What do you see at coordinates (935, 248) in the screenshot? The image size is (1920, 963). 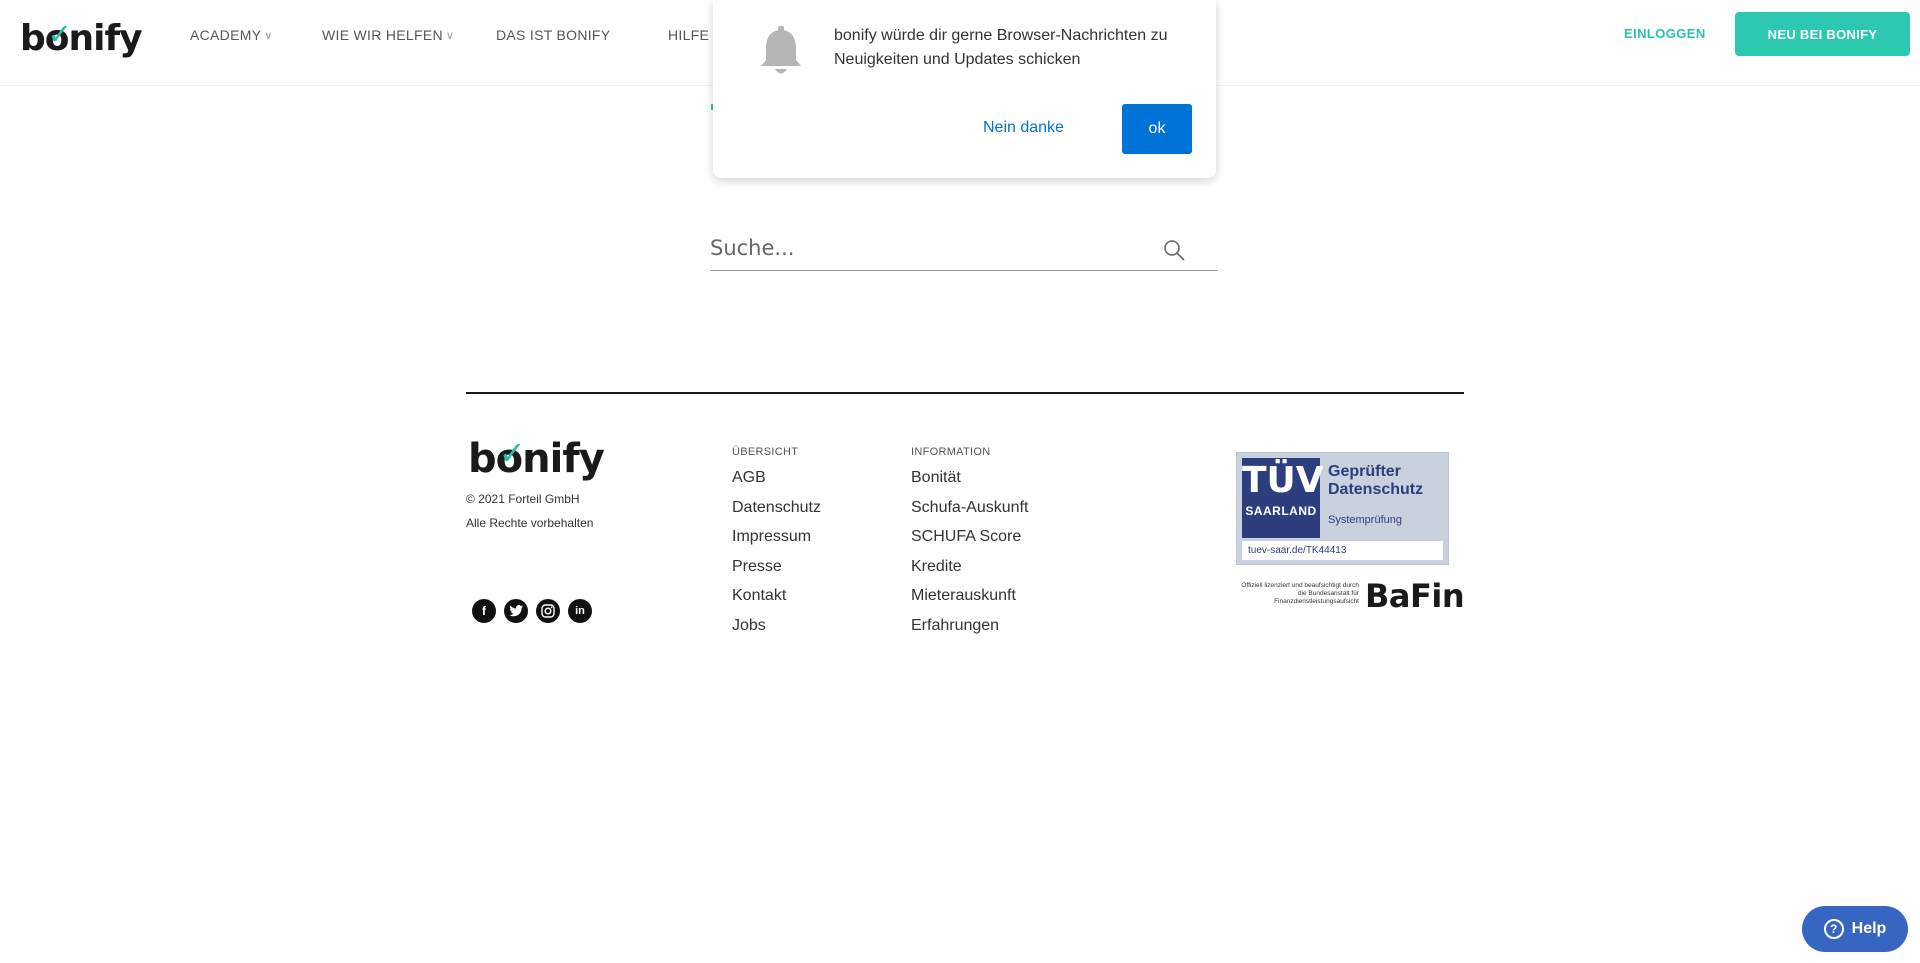 I see `search-input` at bounding box center [935, 248].